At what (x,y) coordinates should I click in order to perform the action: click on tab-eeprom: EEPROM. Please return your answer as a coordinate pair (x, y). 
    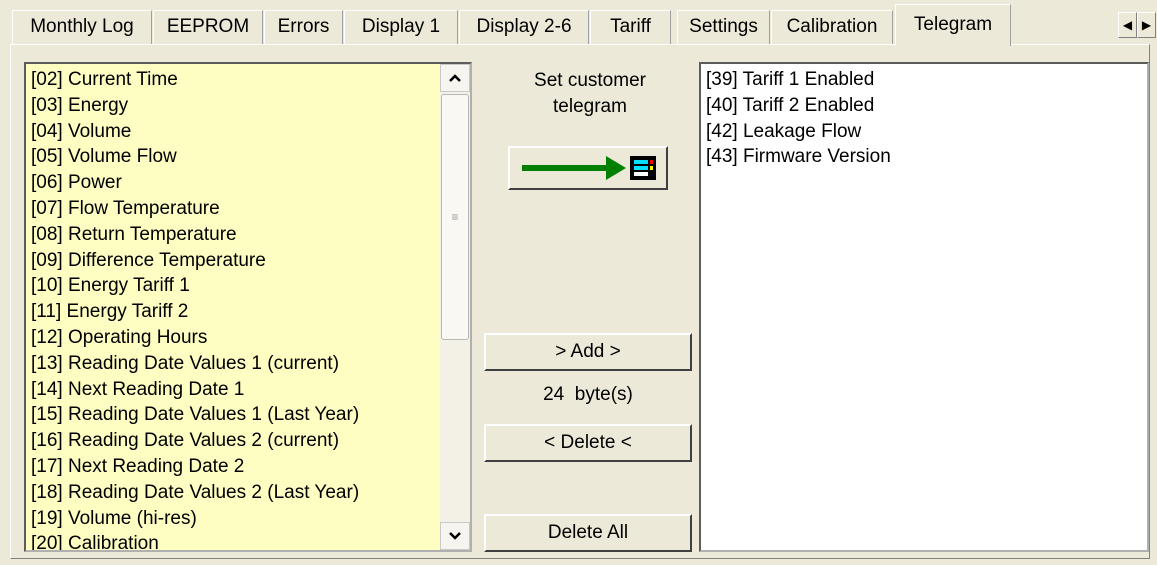
    Looking at the image, I should click on (208, 27).